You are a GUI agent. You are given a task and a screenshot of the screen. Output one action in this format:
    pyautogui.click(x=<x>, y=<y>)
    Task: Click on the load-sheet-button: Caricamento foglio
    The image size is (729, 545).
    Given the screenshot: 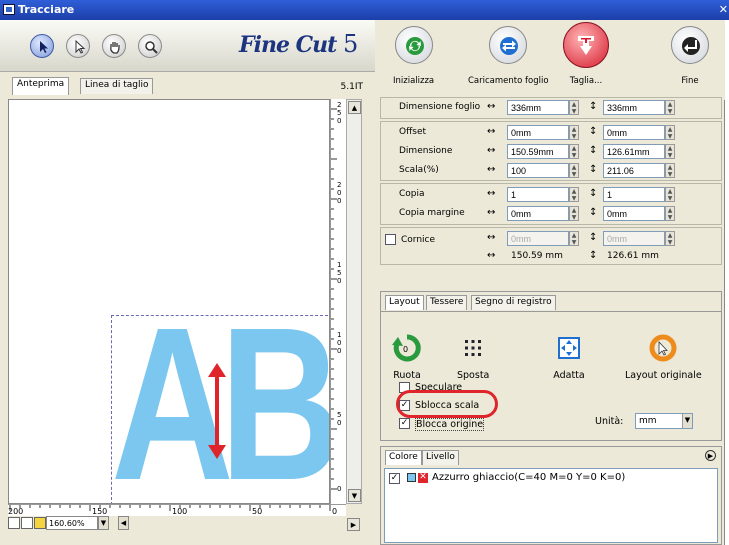 What is the action you would take?
    pyautogui.click(x=508, y=56)
    